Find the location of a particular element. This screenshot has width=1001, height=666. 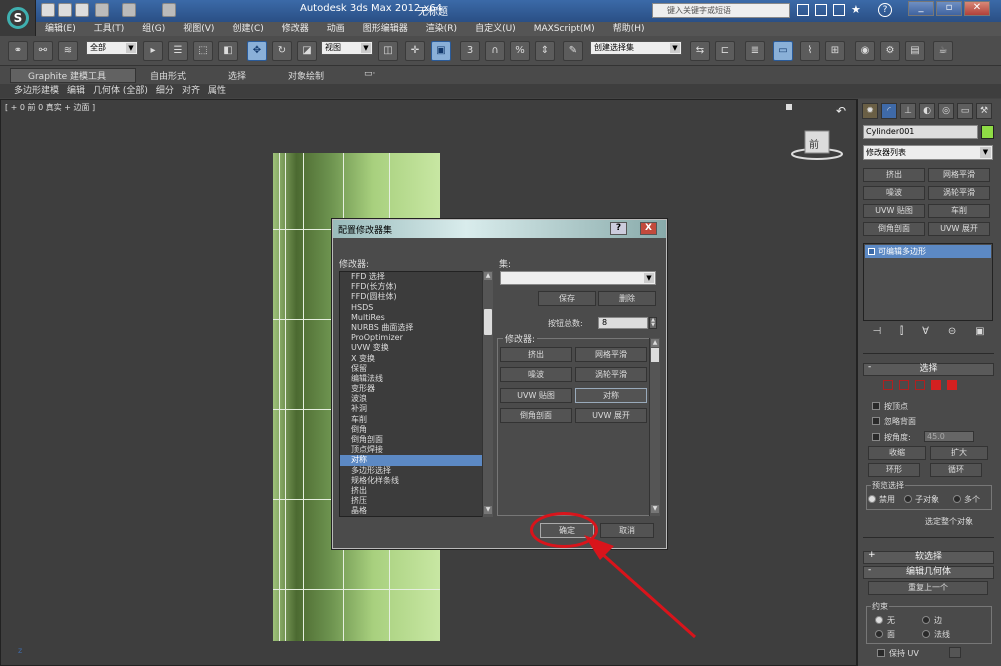

schematic-view-icon: ⊞ is located at coordinates (835, 51).